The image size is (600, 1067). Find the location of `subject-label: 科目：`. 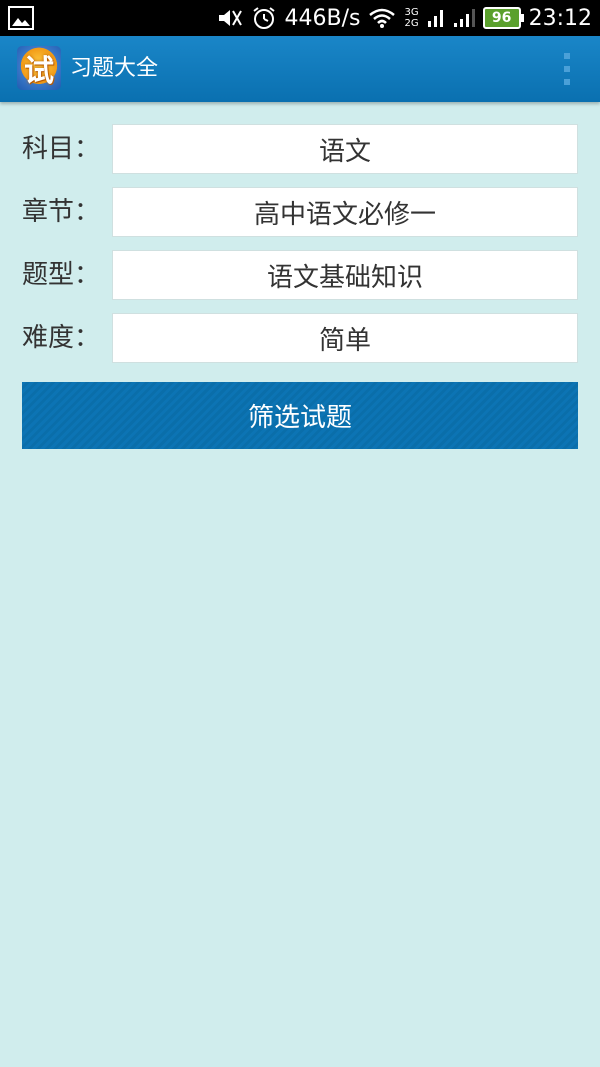

subject-label: 科目： is located at coordinates (61, 149).